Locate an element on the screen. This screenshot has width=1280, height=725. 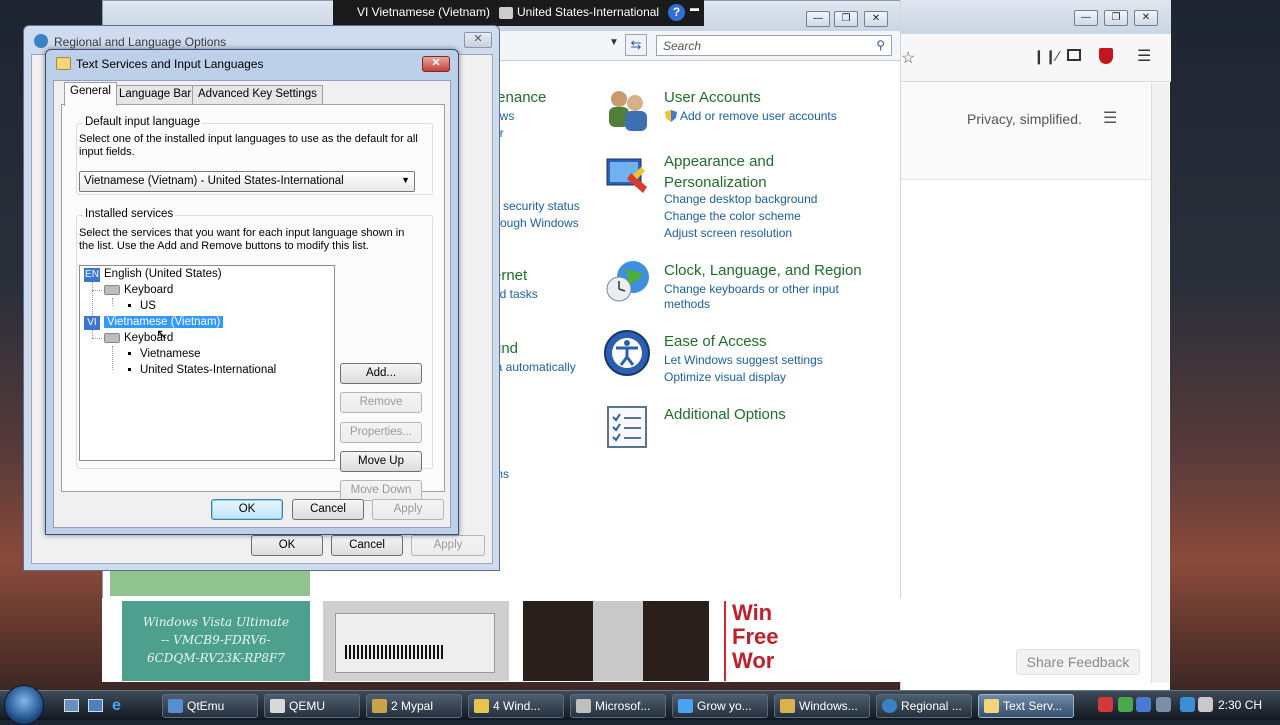
ie-icon: e is located at coordinates (116, 706).